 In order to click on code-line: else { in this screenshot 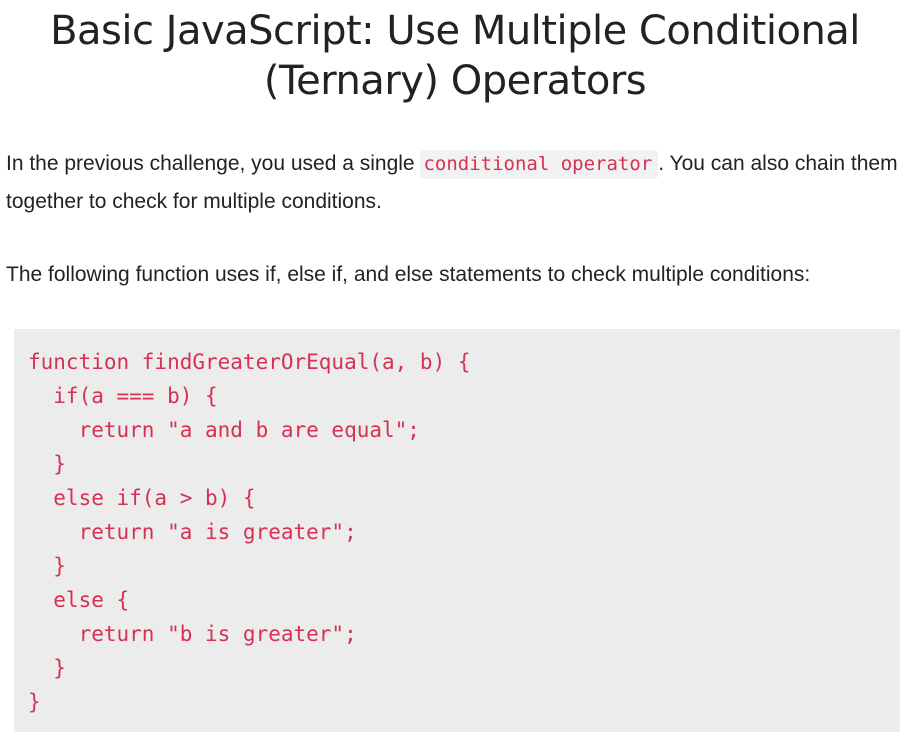, I will do `click(79, 600)`.